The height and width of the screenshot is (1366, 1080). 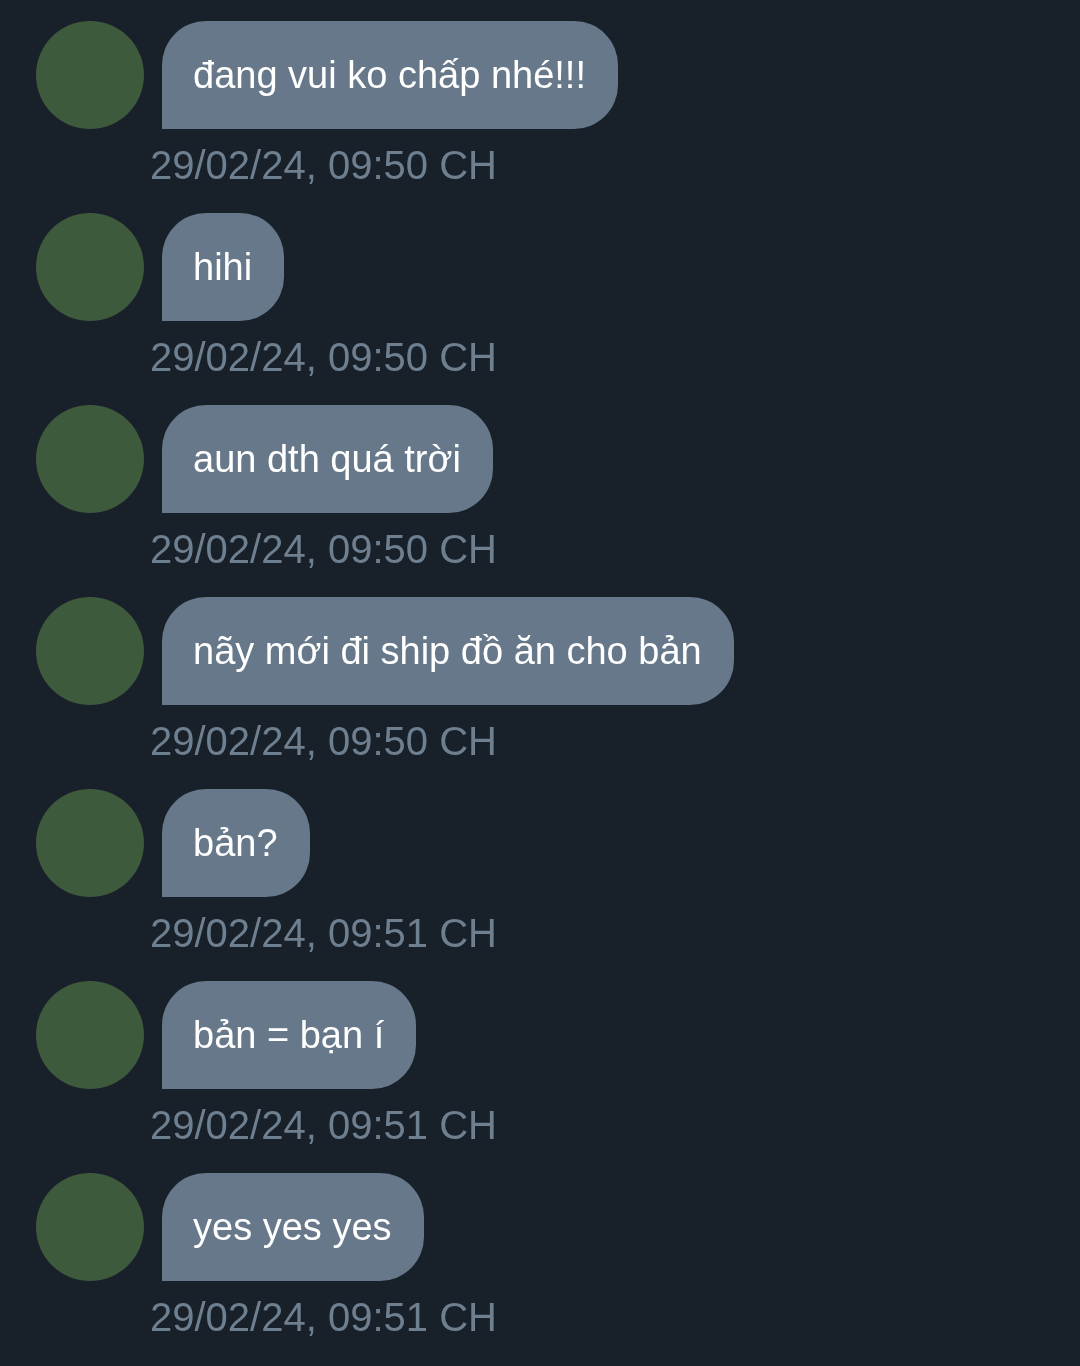 I want to click on message-bubble: nãy mới đi ship đồ ăn cho bản, so click(x=448, y=651).